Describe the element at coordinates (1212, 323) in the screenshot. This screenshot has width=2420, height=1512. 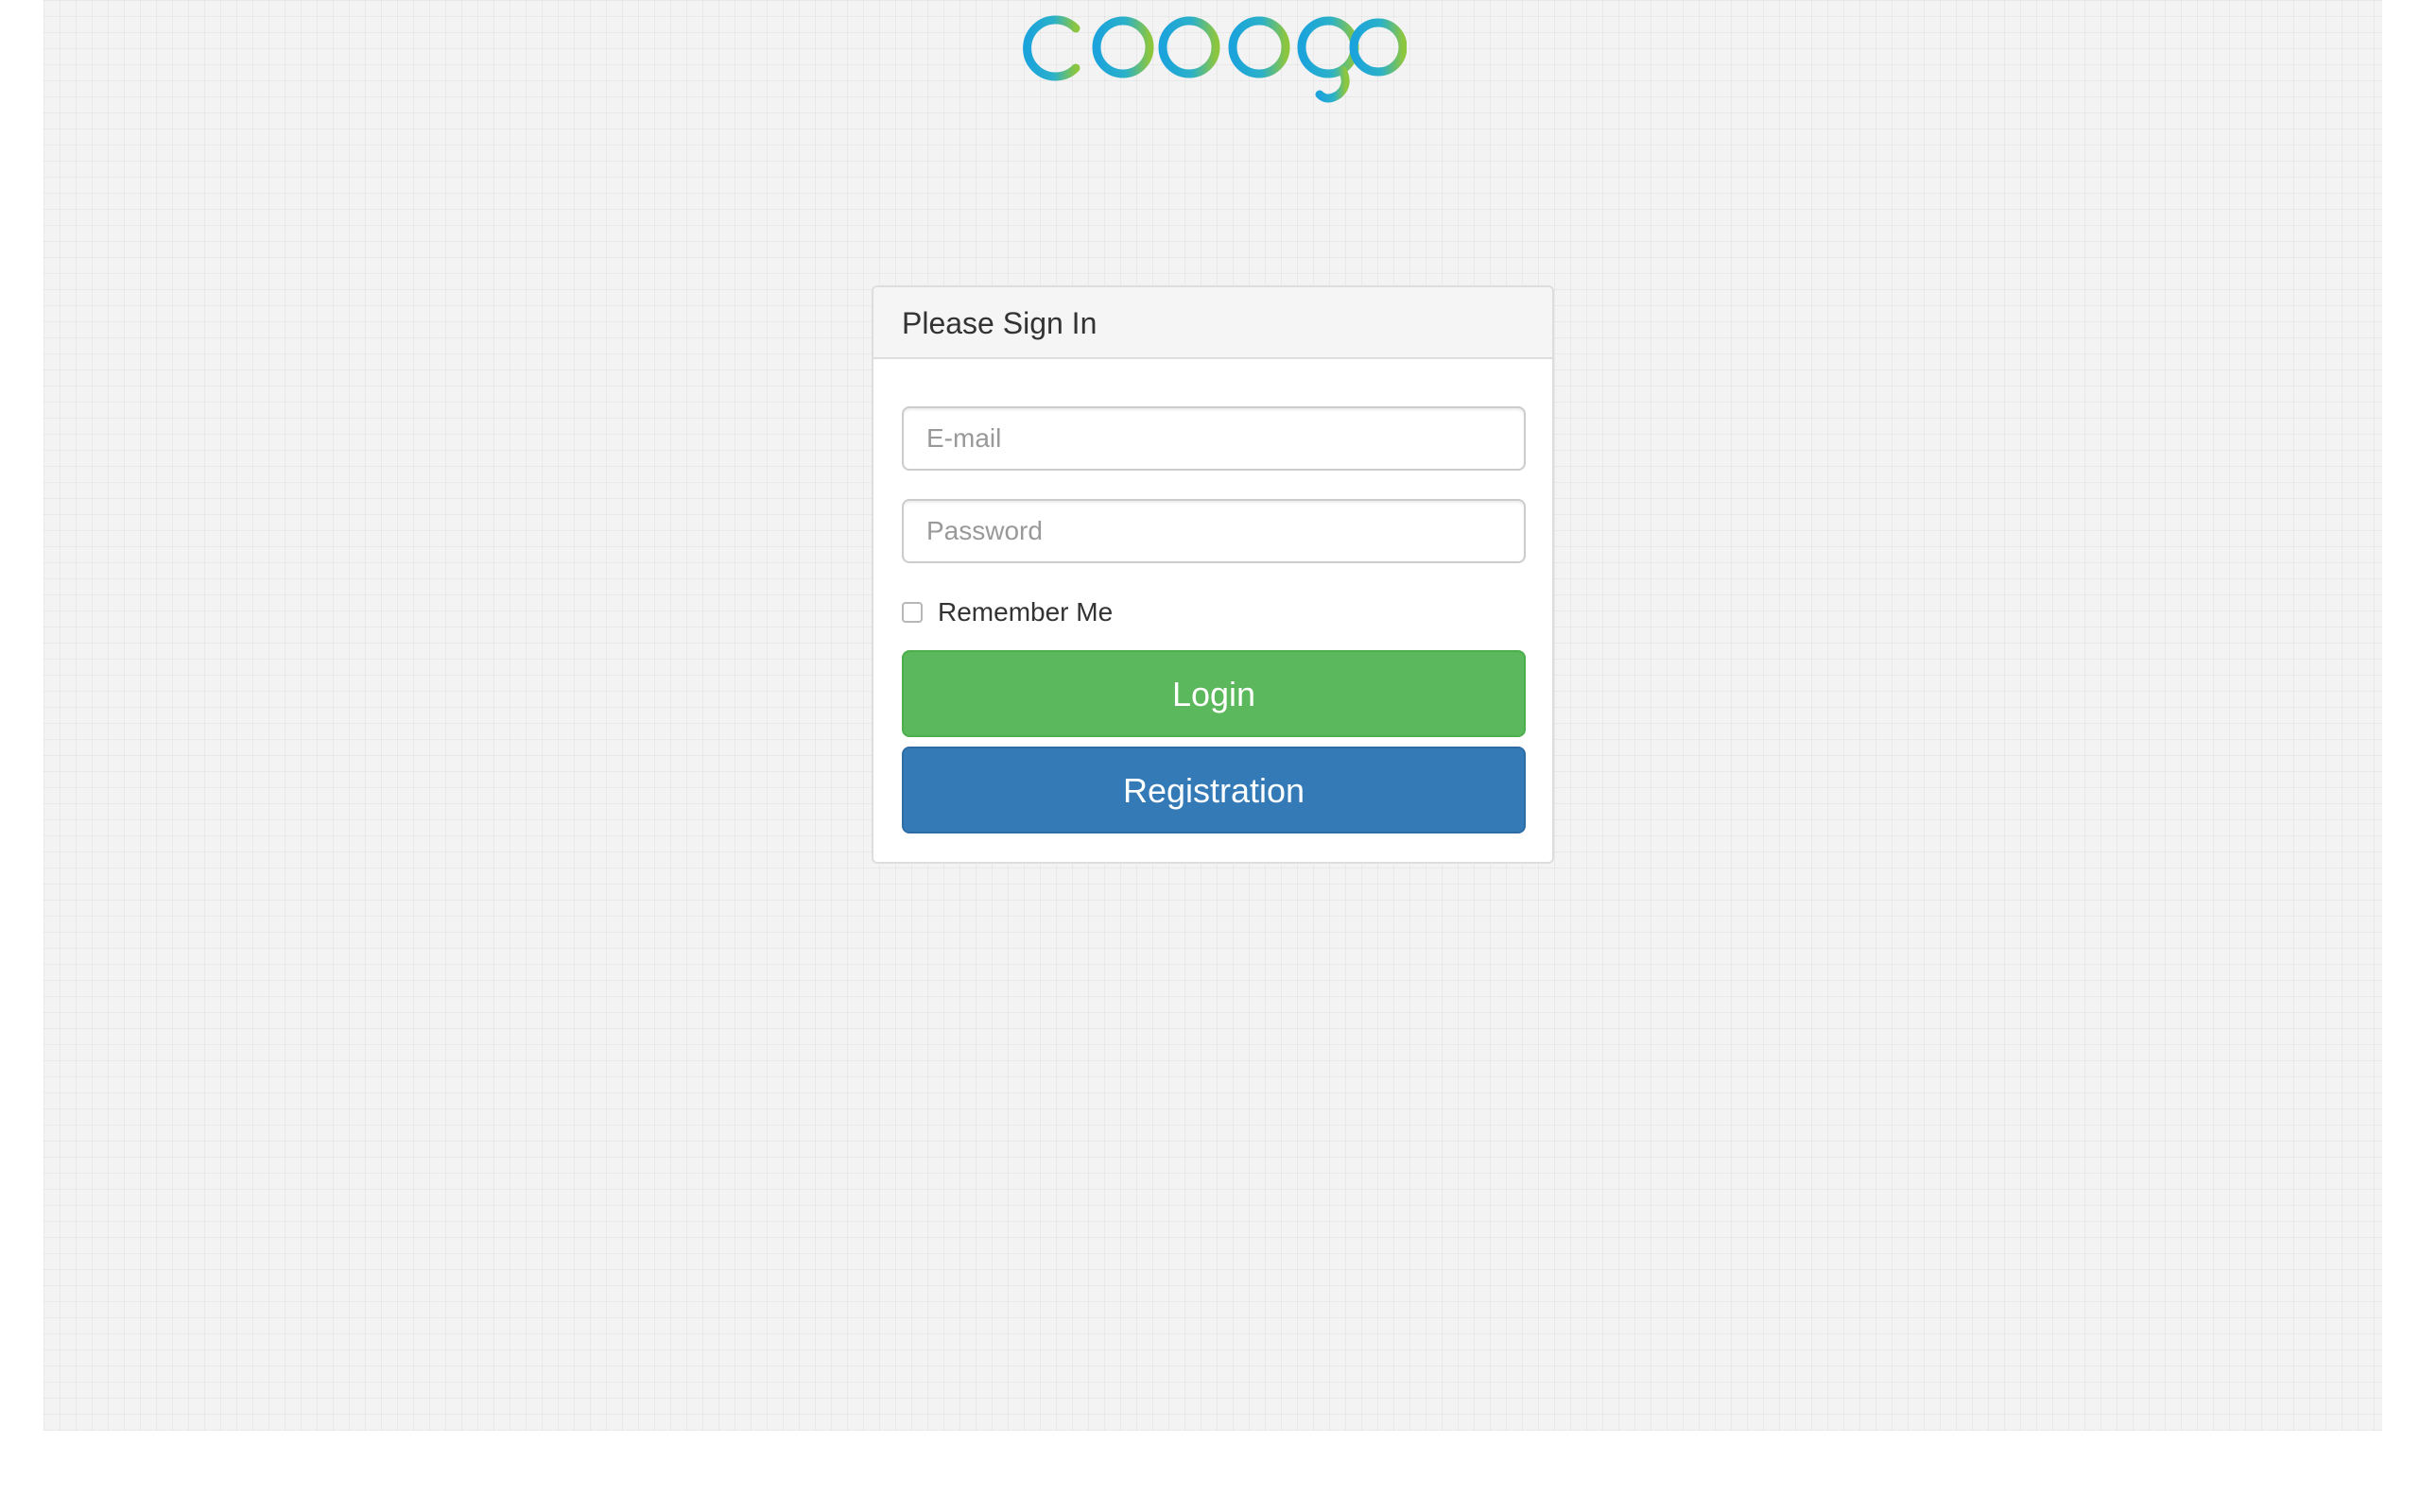
I see `panel-heading: Please Sign In` at that location.